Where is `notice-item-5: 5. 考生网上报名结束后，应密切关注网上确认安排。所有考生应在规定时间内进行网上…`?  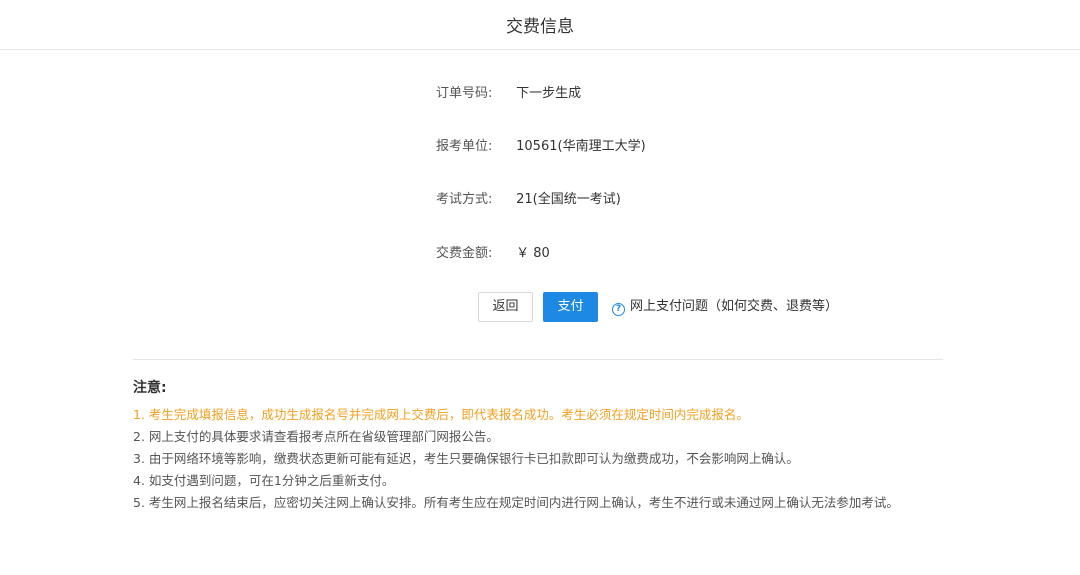 notice-item-5: 5. 考生网上报名结束后，应密切关注网上确认安排。所有考生应在规定时间内进行网上… is located at coordinates (516, 502).